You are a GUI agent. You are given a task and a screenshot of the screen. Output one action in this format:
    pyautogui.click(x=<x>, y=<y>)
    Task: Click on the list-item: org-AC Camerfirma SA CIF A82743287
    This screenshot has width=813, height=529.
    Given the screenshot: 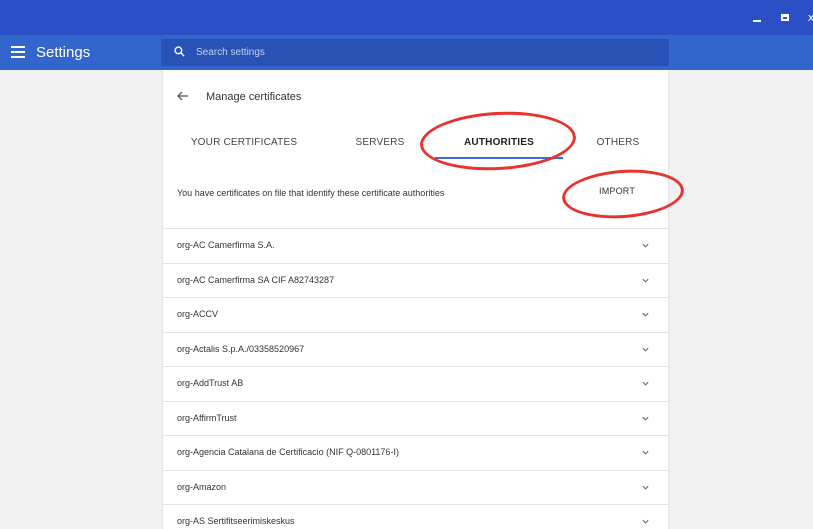 What is the action you would take?
    pyautogui.click(x=415, y=280)
    